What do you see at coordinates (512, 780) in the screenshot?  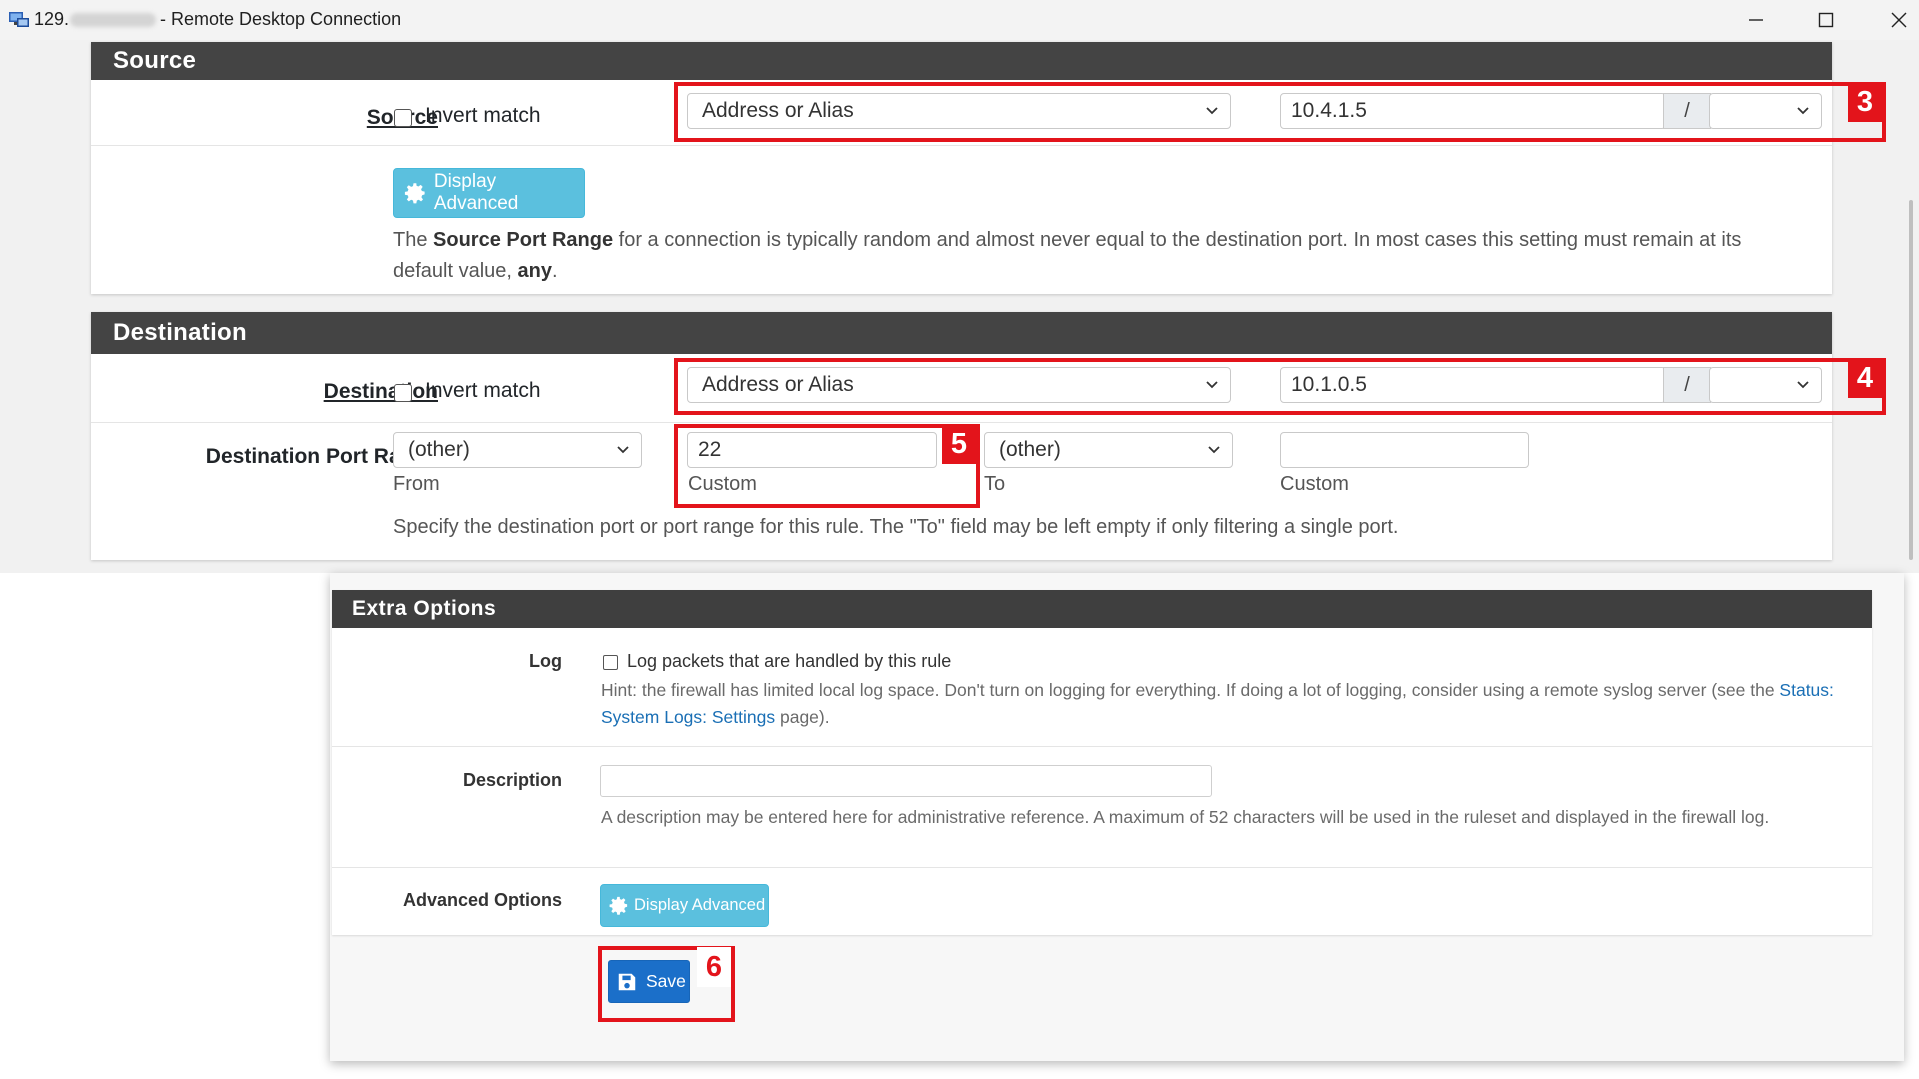 I see `description-label: Description` at bounding box center [512, 780].